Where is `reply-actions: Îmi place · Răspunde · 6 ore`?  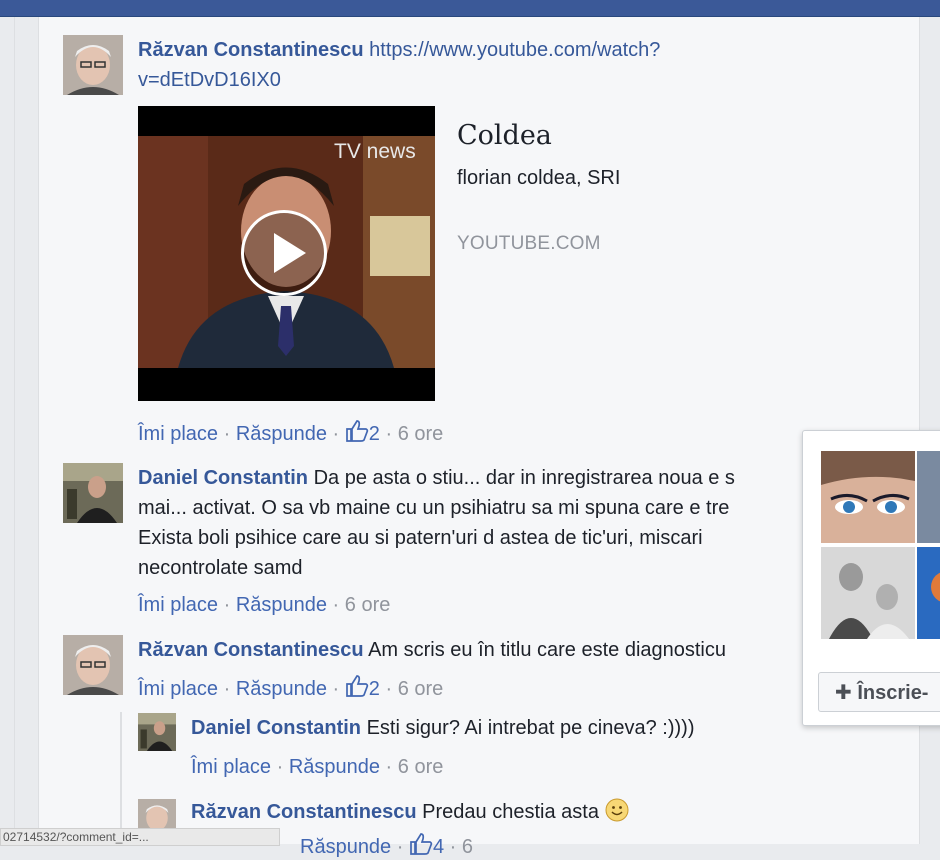
reply-actions: Îmi place · Răspunde · 6 ore is located at coordinates (317, 767).